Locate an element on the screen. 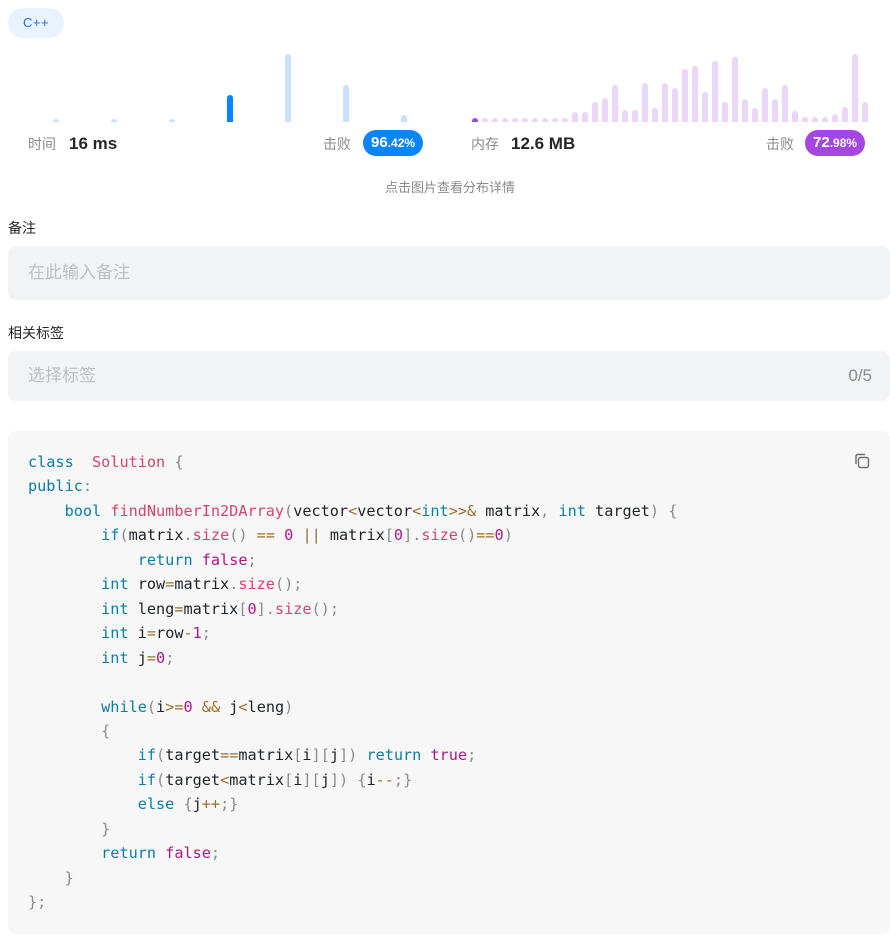  stats-row: 时间 16 ms 击败 96.42% 内存 12.6 MB 击败 72.98% is located at coordinates (451, 144).